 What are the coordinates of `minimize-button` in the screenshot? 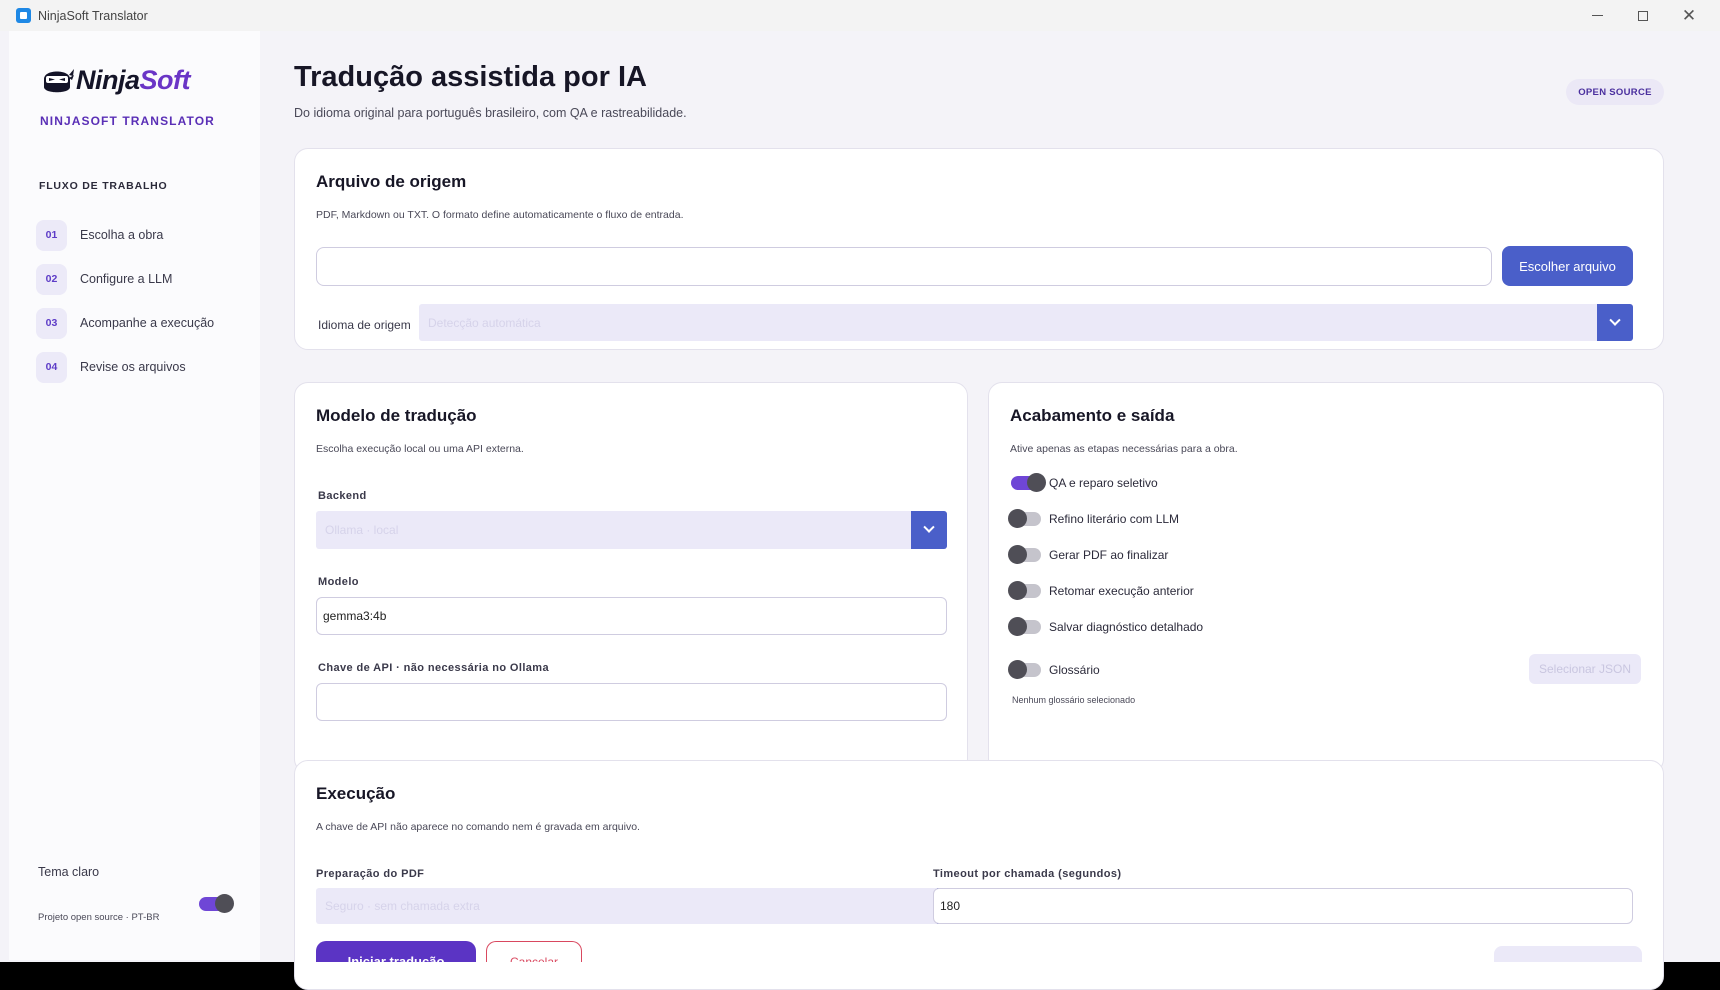 It's located at (1597, 15).